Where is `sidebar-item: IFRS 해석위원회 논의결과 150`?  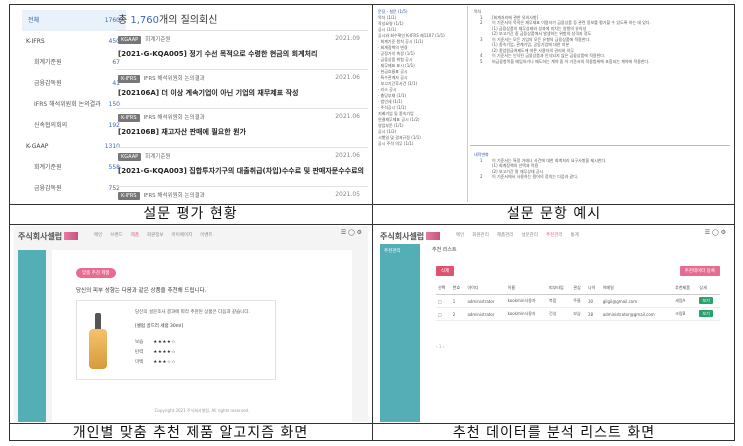
sidebar-item: IFRS 해석위원회 논의결과 150 is located at coordinates (74, 104).